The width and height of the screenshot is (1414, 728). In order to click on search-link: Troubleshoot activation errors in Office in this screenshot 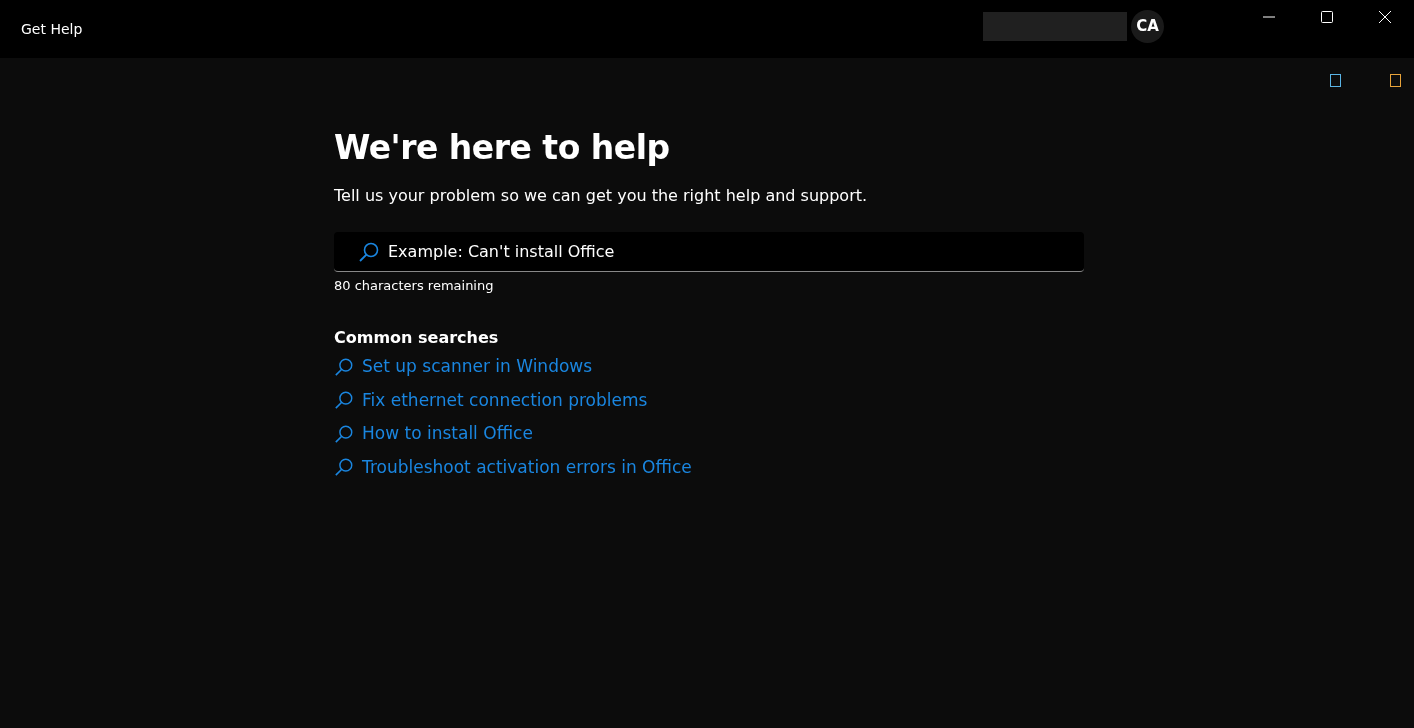, I will do `click(527, 467)`.